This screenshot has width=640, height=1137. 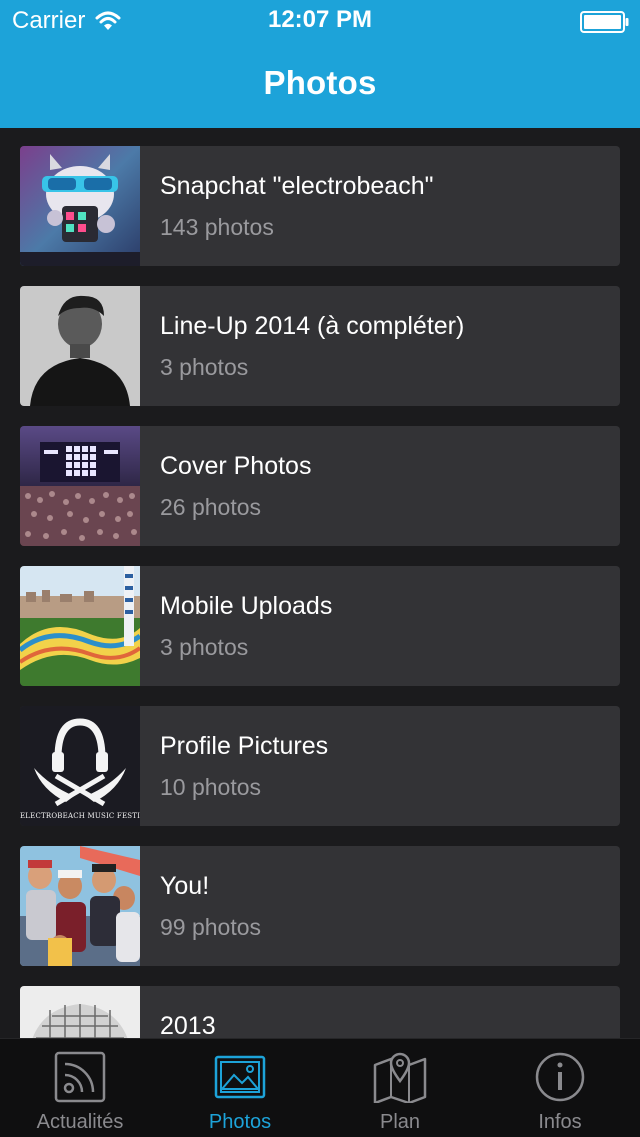 What do you see at coordinates (185, 886) in the screenshot?
I see `album-title: You!` at bounding box center [185, 886].